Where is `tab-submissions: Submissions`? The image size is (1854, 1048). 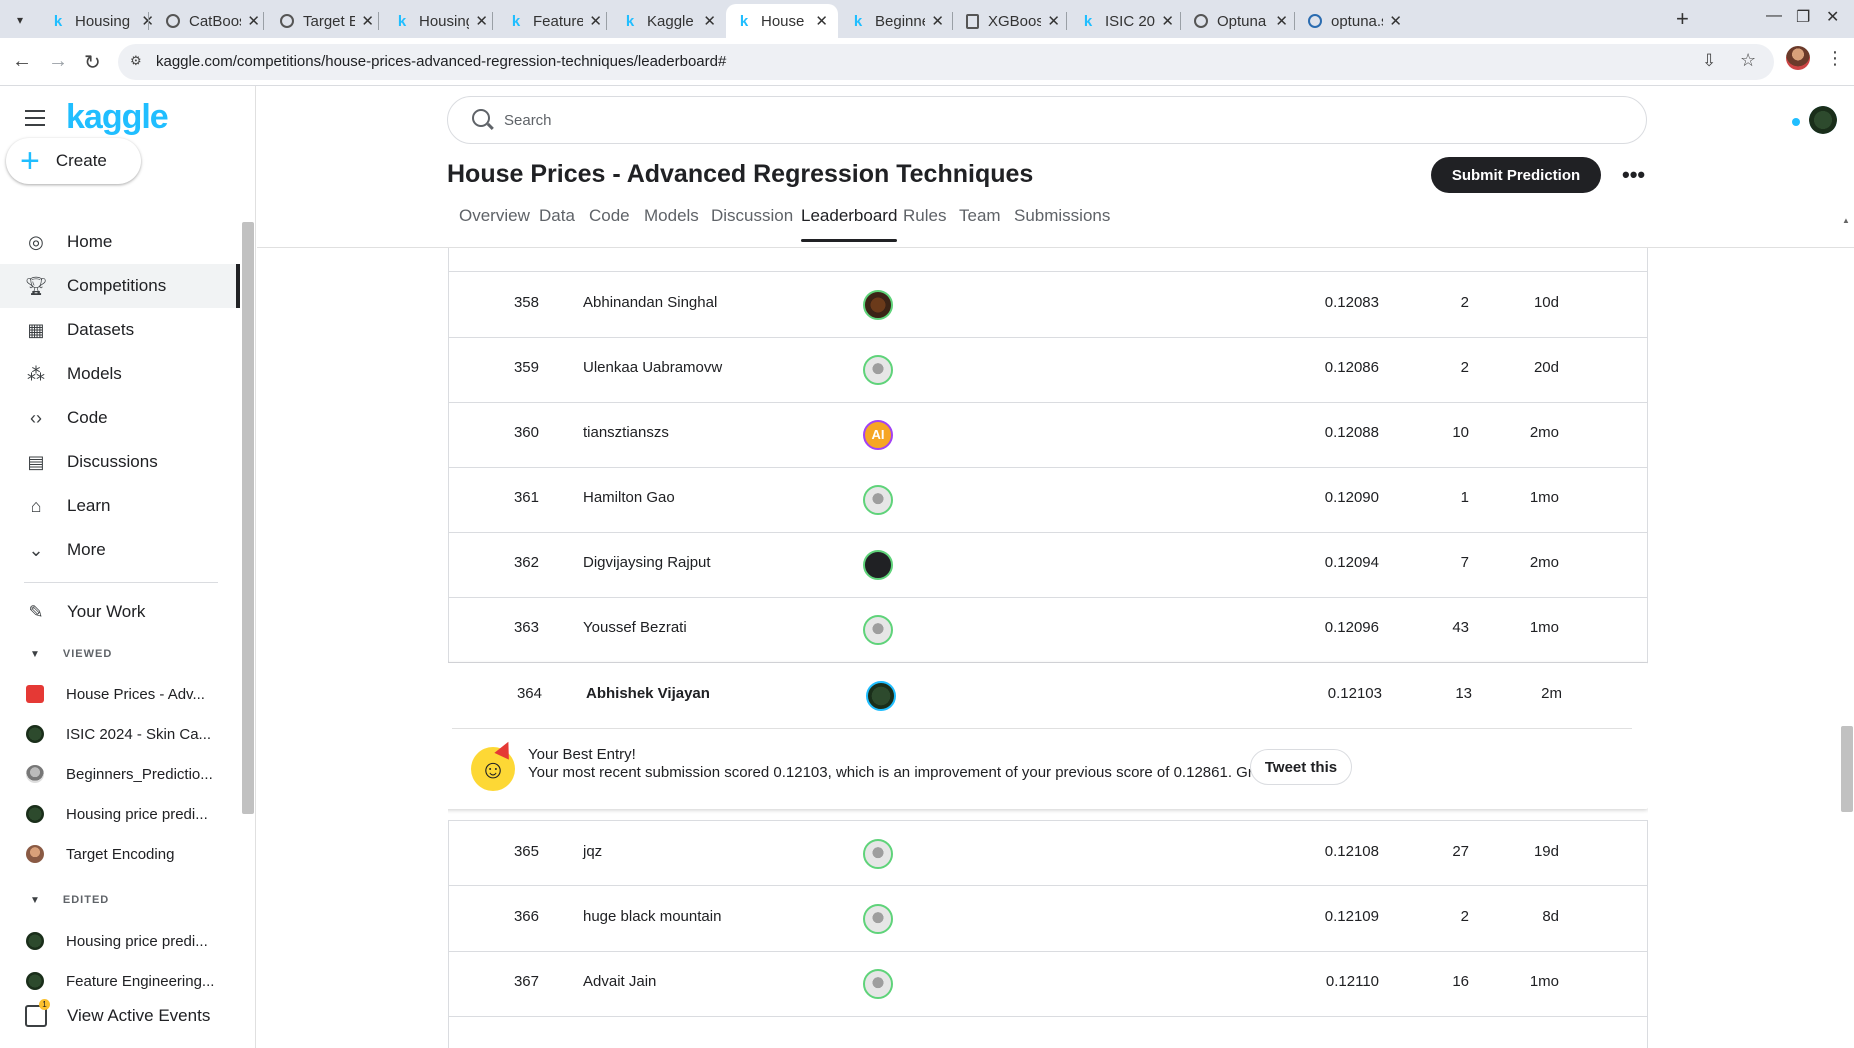
tab-submissions: Submissions is located at coordinates (1062, 216).